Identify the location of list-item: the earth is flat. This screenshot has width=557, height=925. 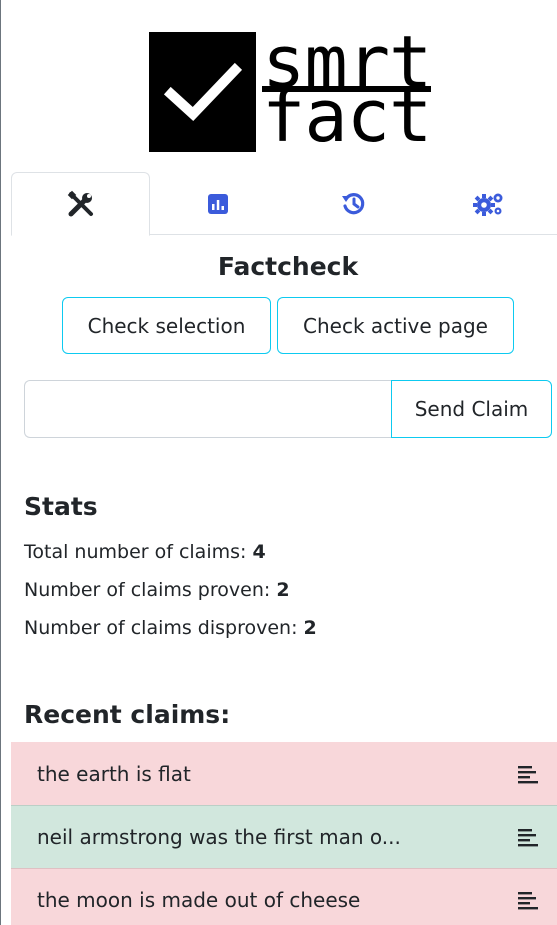
(284, 773).